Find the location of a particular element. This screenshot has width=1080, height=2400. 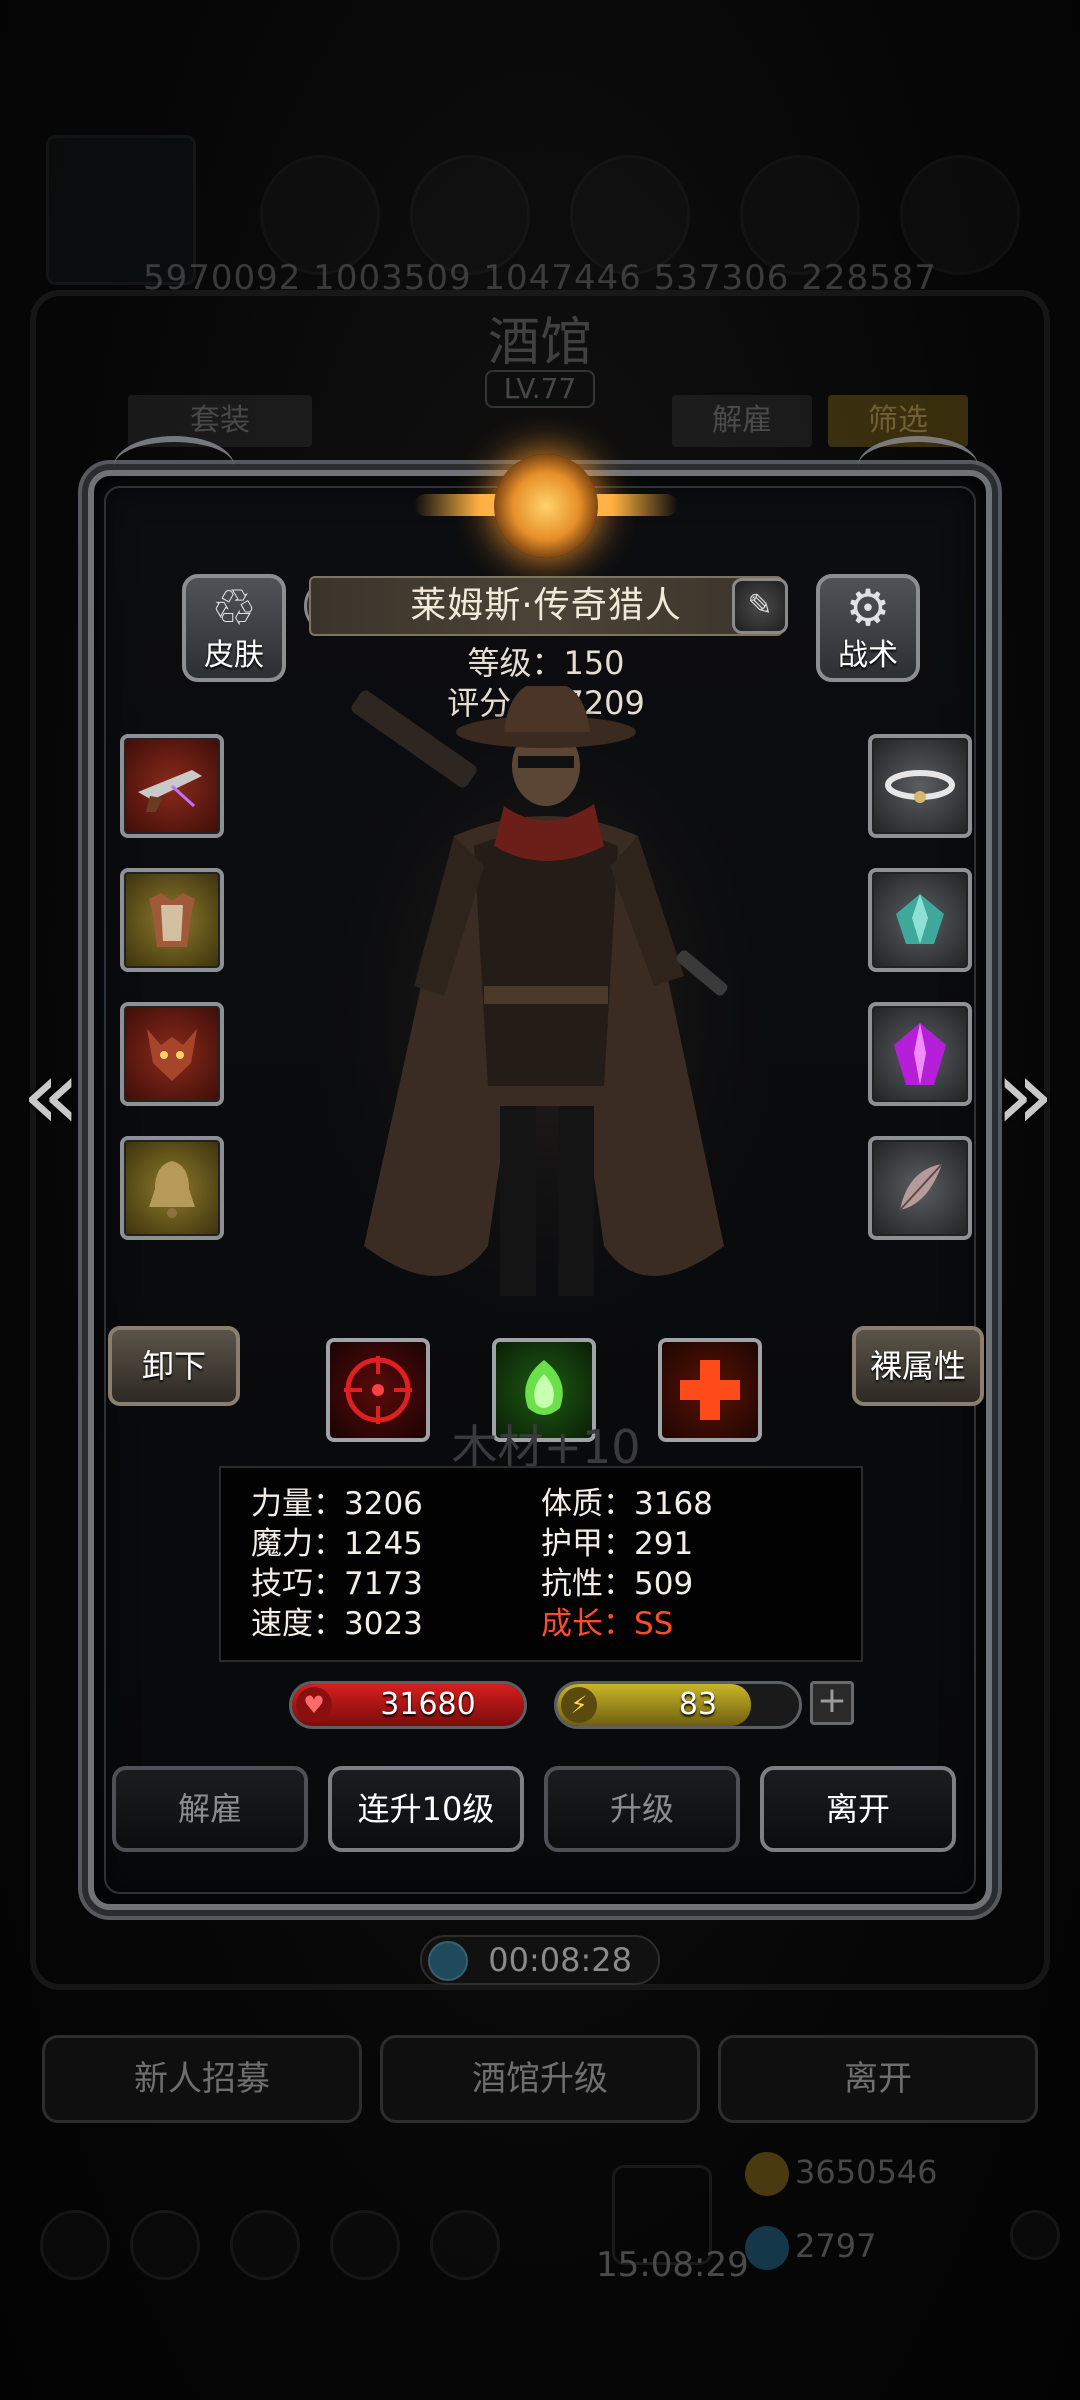

purple-gem-icon is located at coordinates (920, 1054).